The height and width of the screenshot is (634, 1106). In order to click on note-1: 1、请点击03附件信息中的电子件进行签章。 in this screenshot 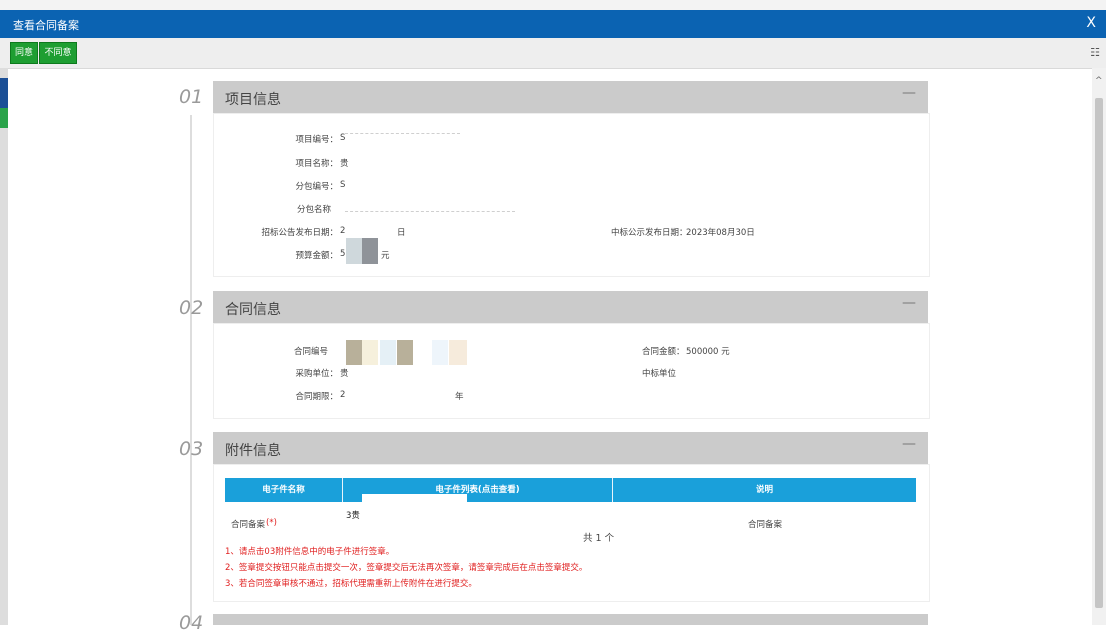, I will do `click(310, 552)`.